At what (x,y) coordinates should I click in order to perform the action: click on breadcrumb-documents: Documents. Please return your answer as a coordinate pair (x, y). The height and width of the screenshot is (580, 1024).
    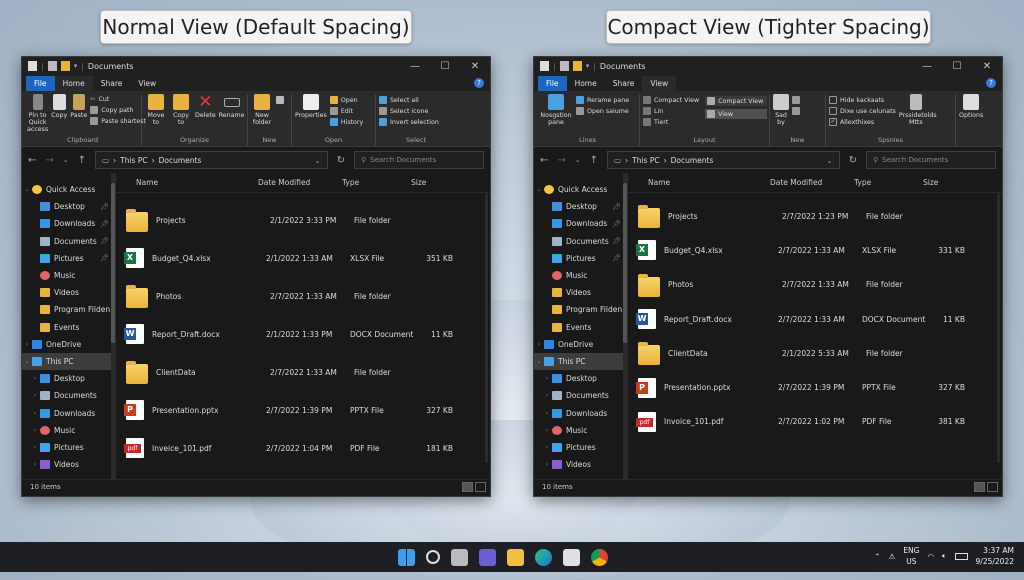
    Looking at the image, I should click on (180, 160).